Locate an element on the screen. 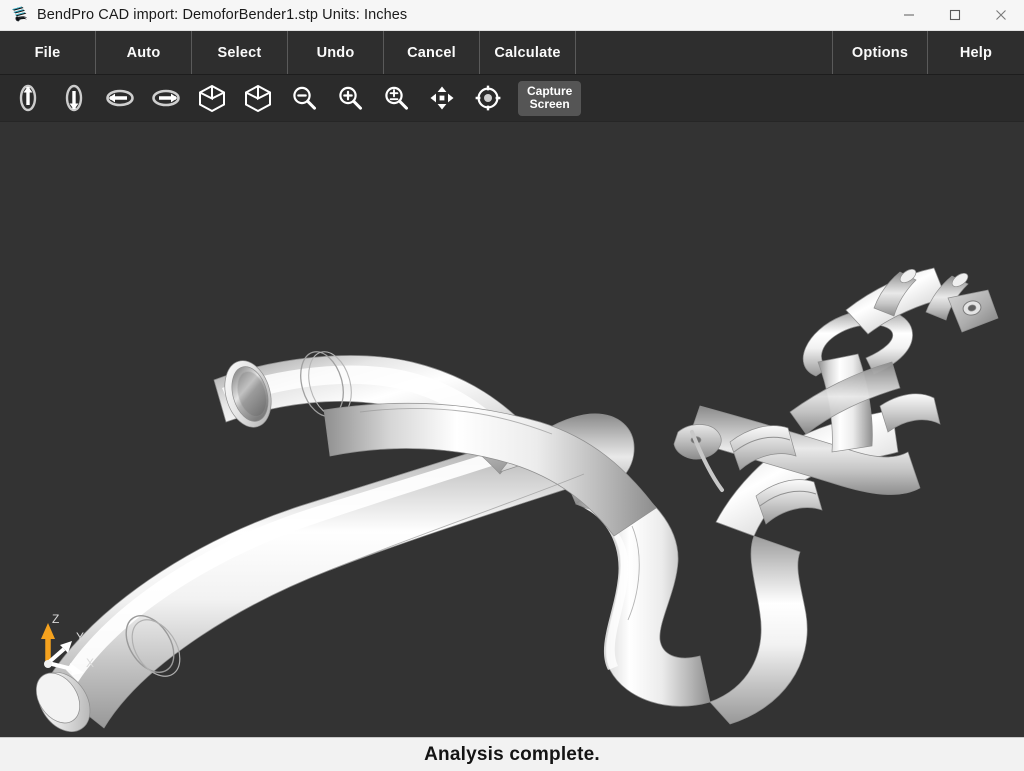  rotate-left-vertical-axis-button is located at coordinates (28, 98).